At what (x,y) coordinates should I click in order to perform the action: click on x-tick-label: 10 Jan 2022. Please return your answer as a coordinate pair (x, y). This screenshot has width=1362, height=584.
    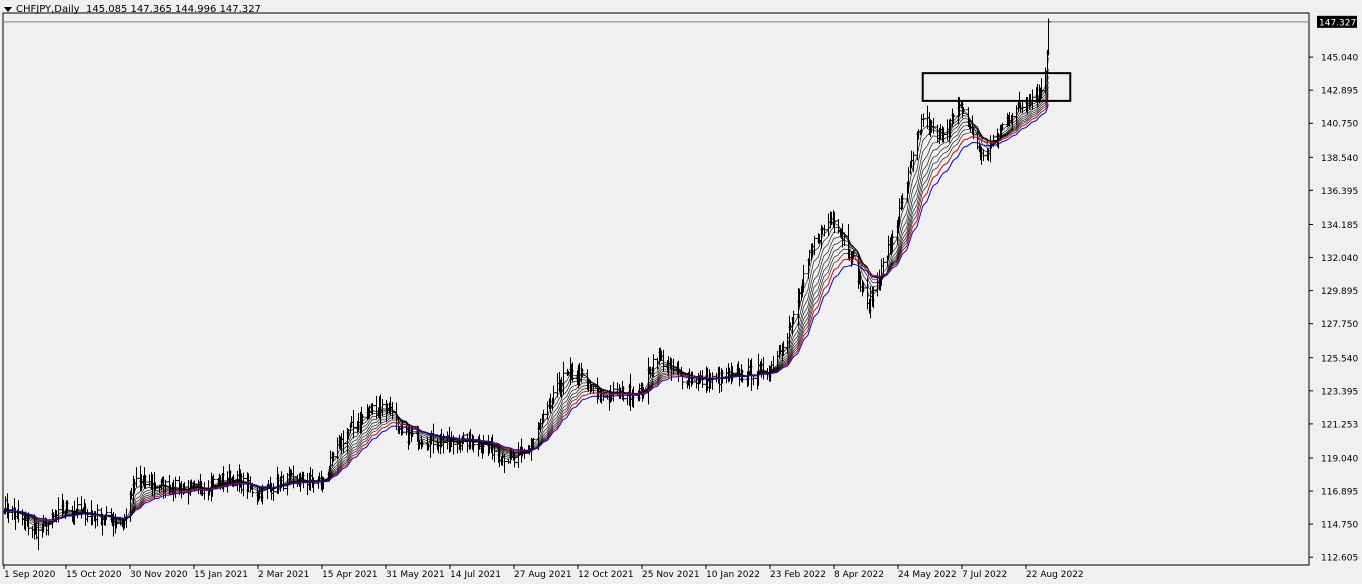
    Looking at the image, I should click on (733, 575).